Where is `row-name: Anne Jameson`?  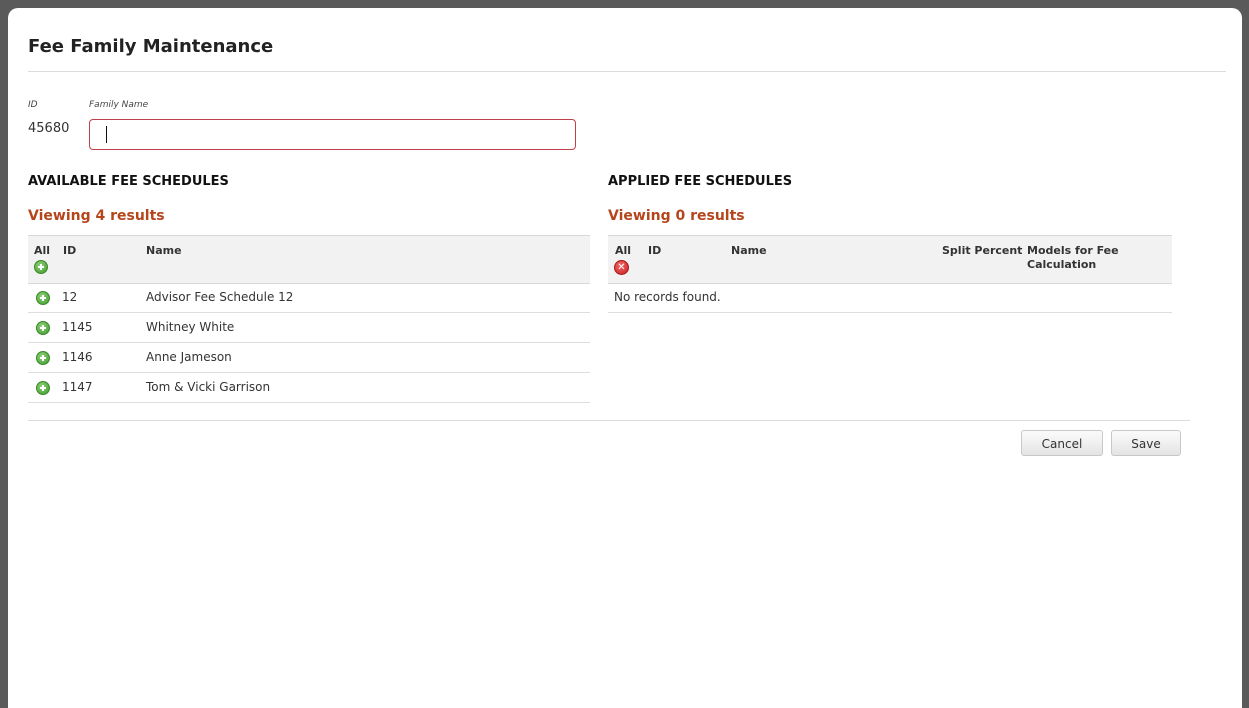
row-name: Anne Jameson is located at coordinates (189, 357).